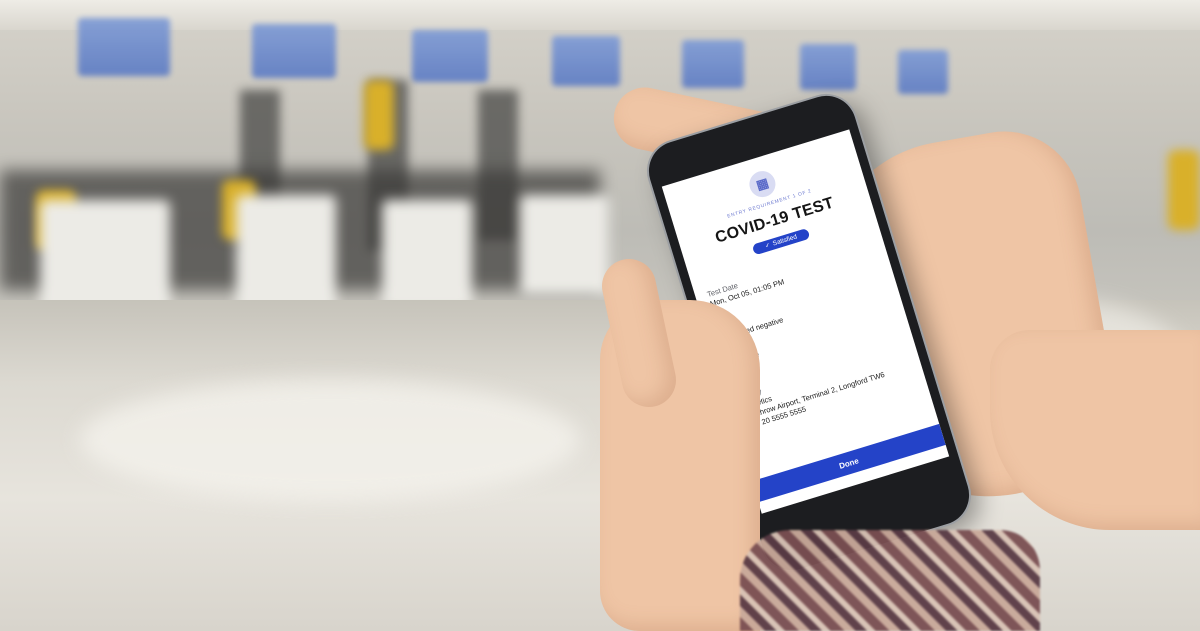  I want to click on shirt-sleeve, so click(890, 580).